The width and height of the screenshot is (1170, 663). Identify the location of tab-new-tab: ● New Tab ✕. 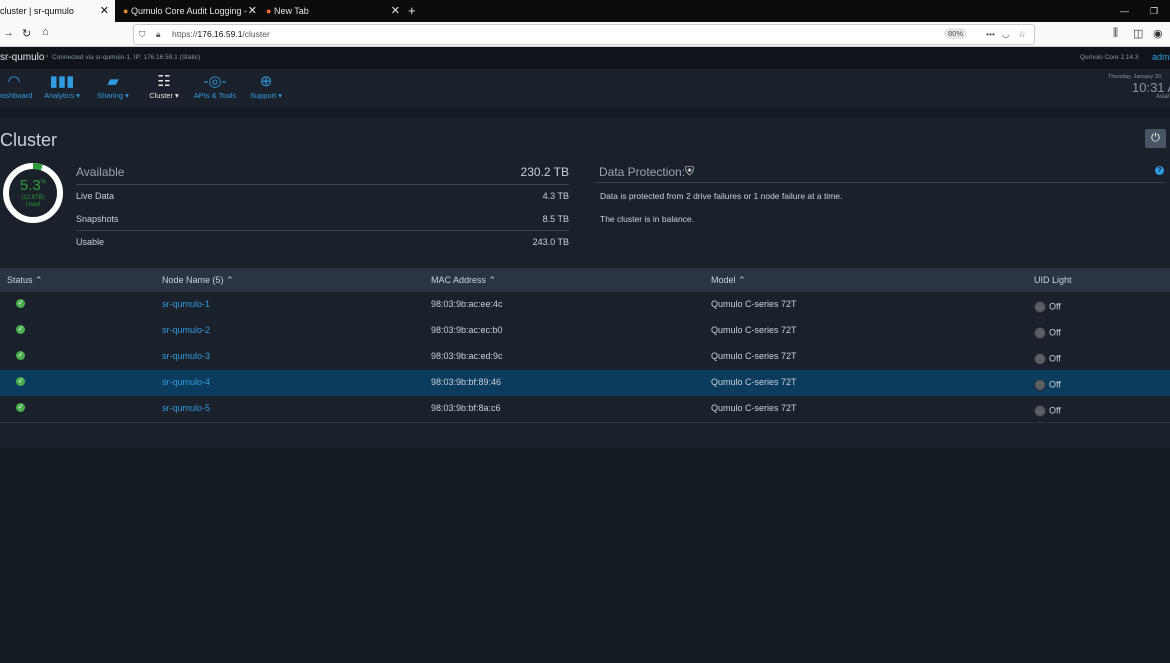
(334, 11).